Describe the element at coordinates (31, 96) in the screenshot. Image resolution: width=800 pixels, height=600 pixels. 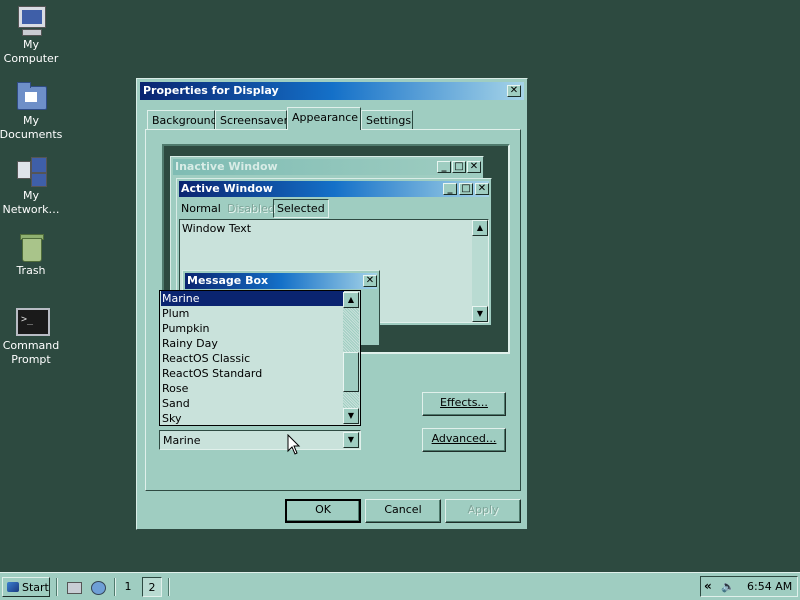
I see `documents-folder-icon` at that location.